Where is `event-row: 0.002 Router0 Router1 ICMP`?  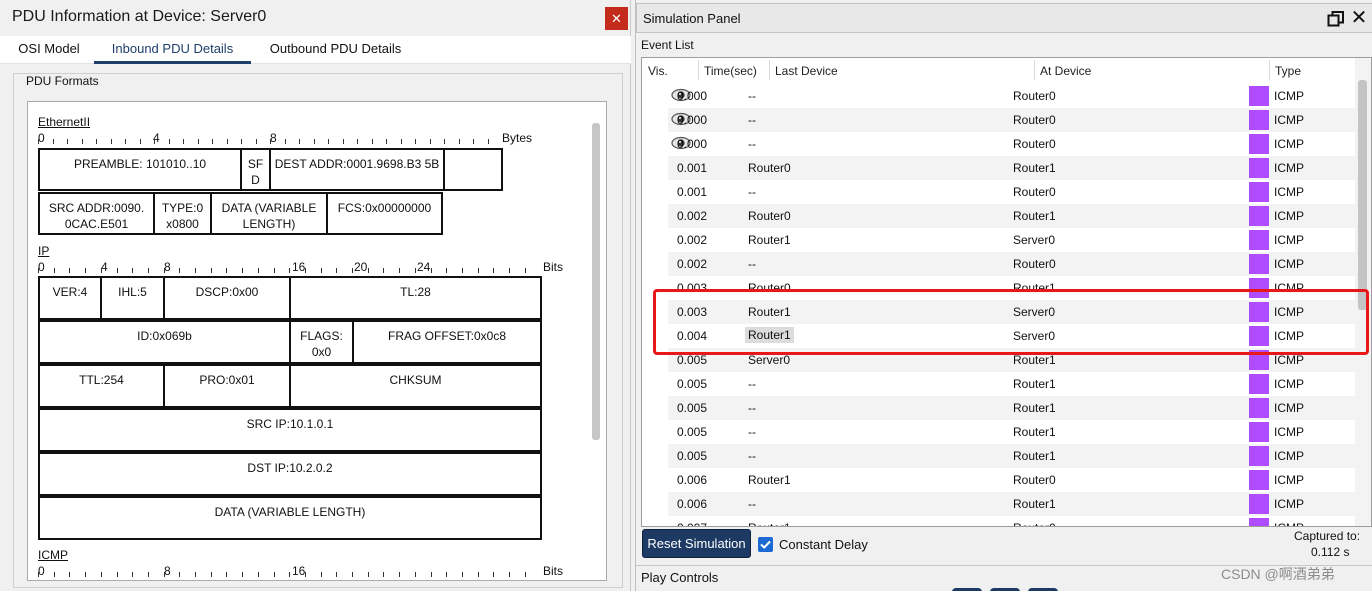
event-row: 0.002 Router0 Router1 ICMP is located at coordinates (1011, 216).